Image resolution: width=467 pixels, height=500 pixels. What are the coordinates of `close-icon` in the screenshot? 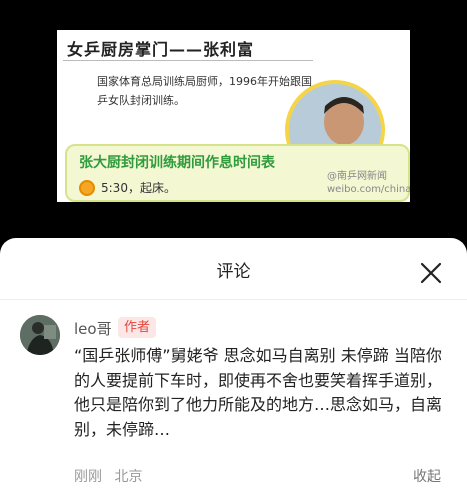 It's located at (431, 273).